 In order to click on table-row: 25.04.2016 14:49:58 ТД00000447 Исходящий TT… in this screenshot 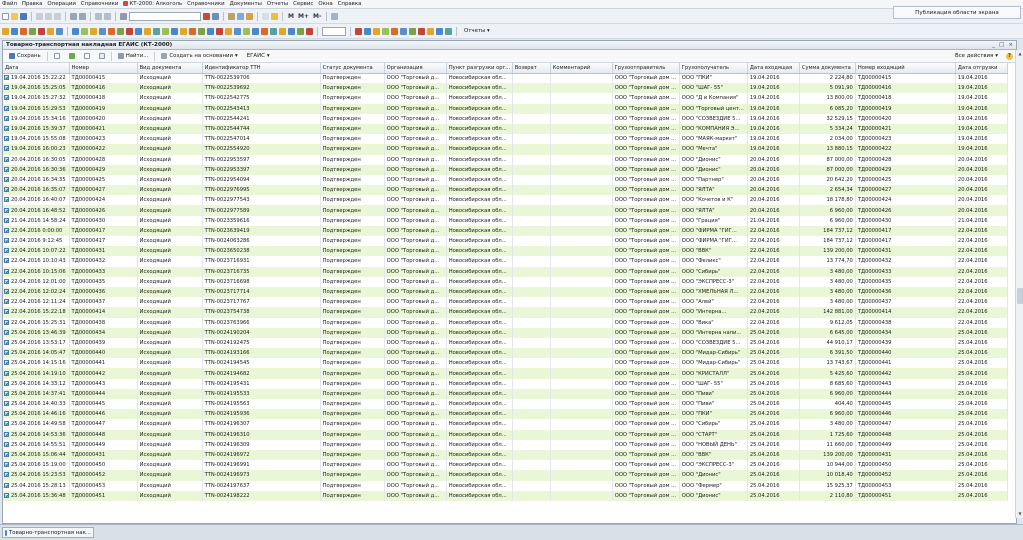, I will do `click(506, 424)`.